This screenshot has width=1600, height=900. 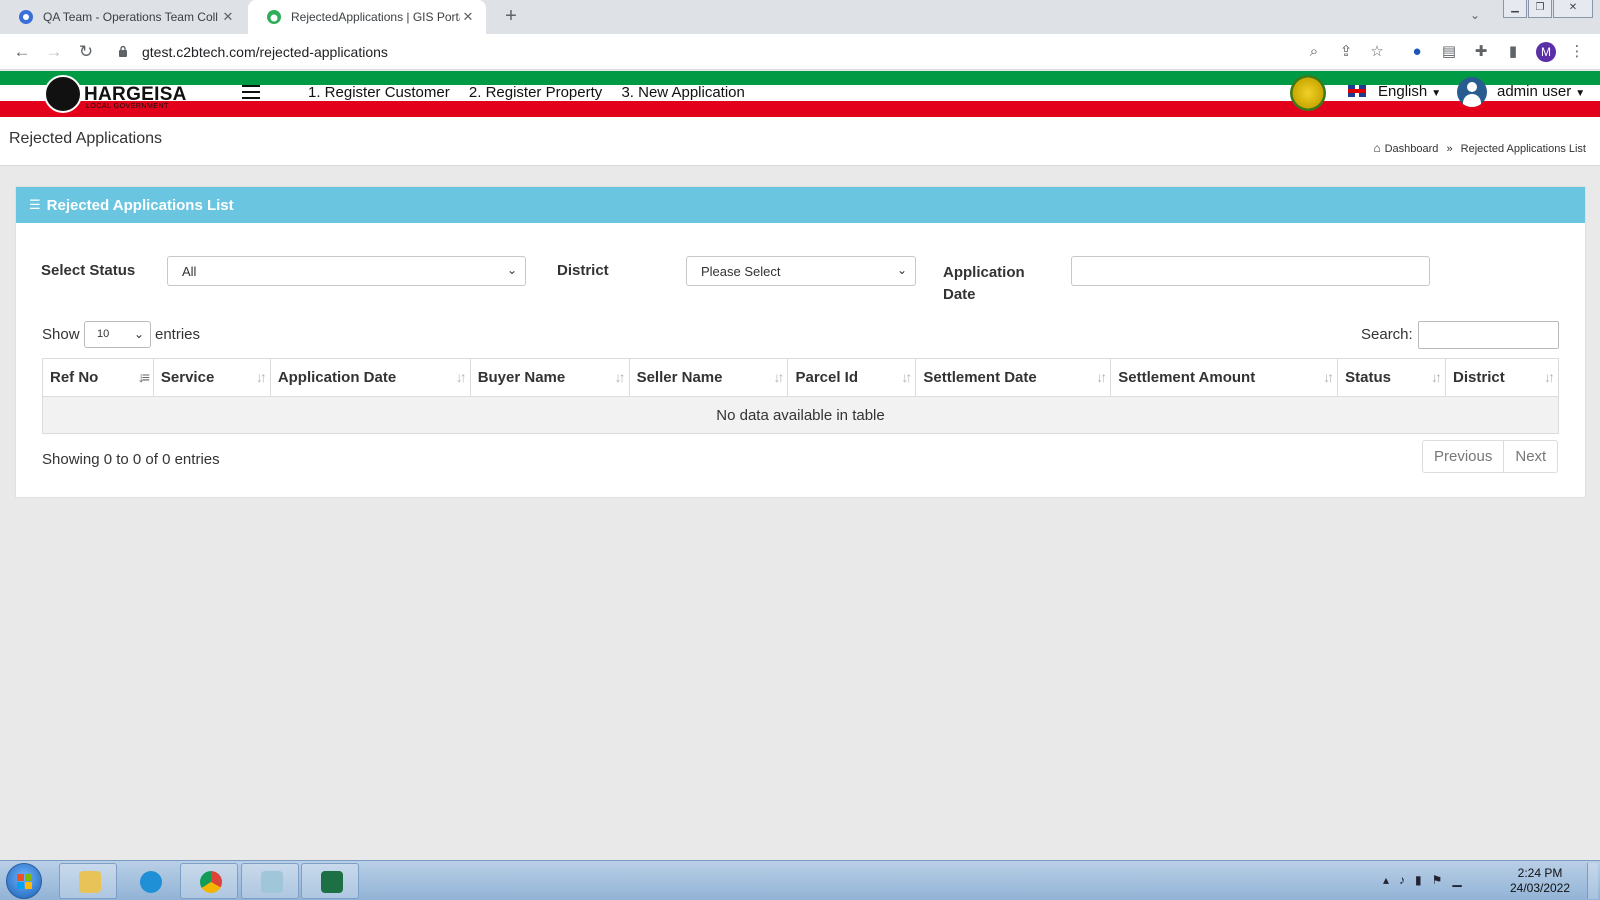 What do you see at coordinates (1368, 377) in the screenshot?
I see `column-label: Status` at bounding box center [1368, 377].